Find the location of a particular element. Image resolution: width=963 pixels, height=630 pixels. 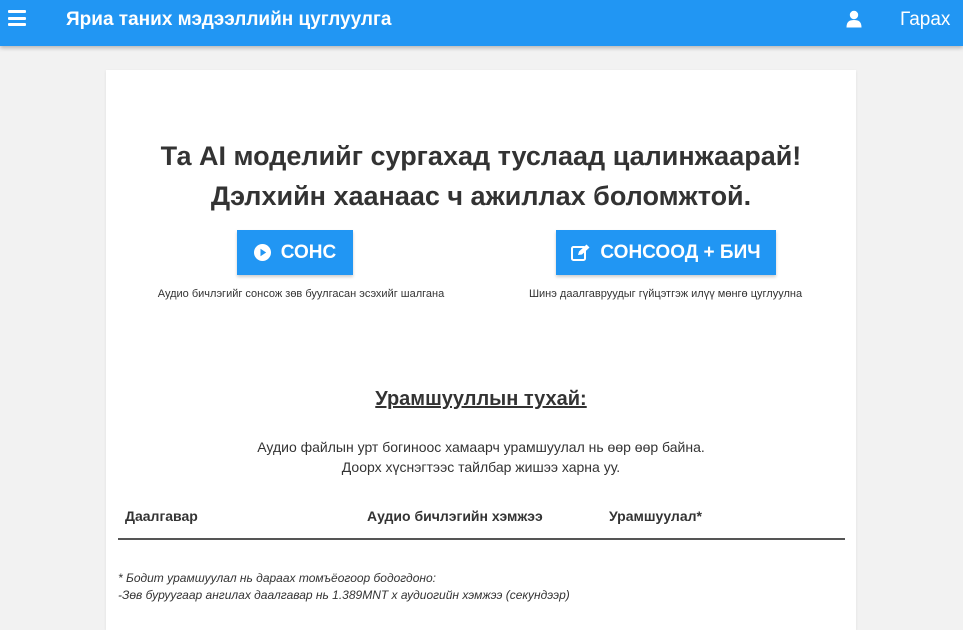

logout-link: Гарах is located at coordinates (925, 20).